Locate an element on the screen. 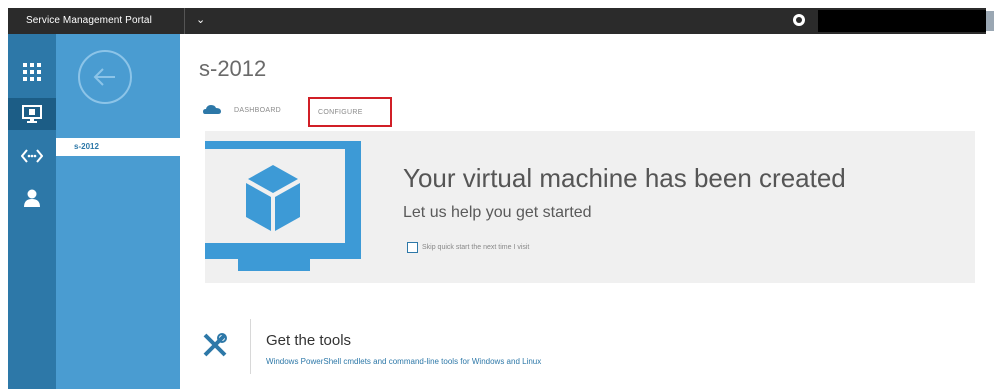 This screenshot has height=389, width=994. nav-item-all-items is located at coordinates (32, 72).